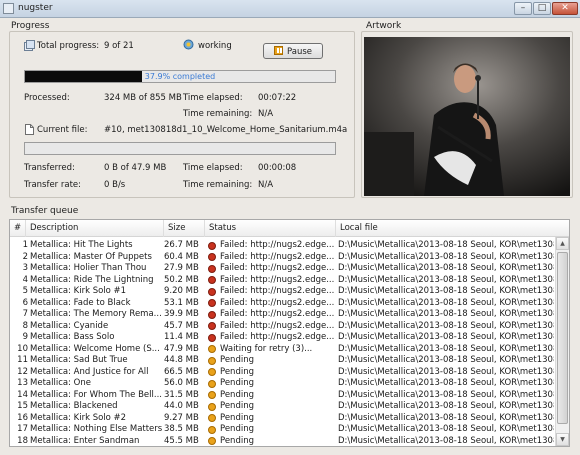 The width and height of the screenshot is (580, 455). I want to click on row-number: 6, so click(25, 302).